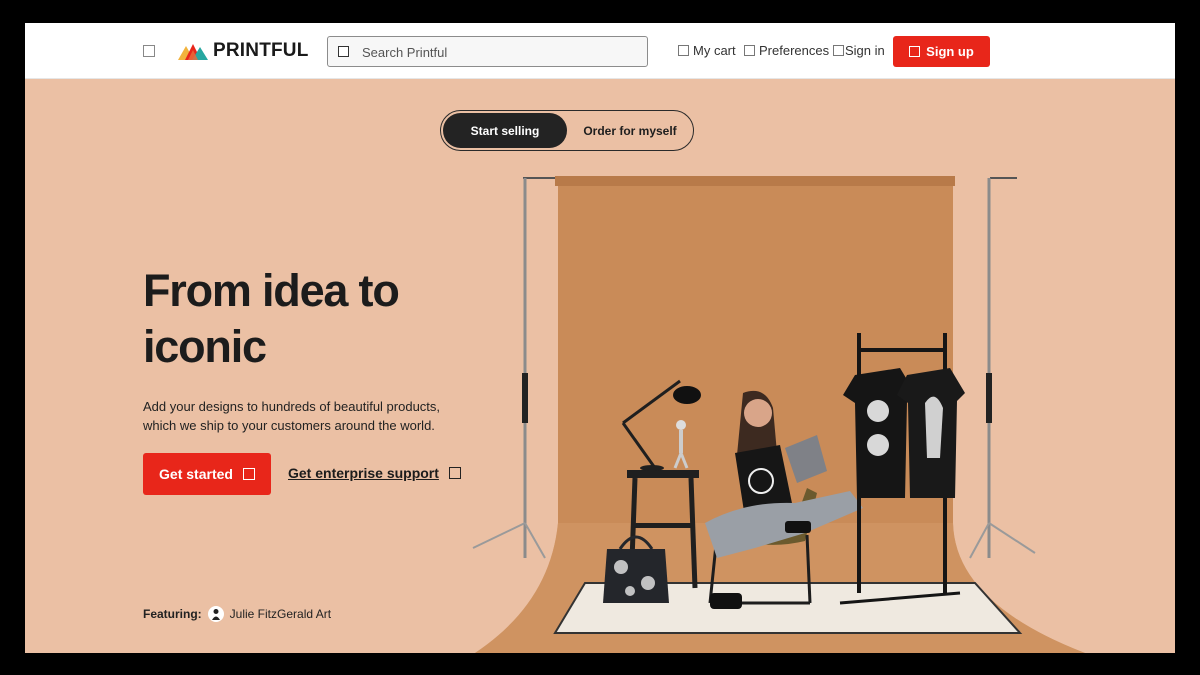 This screenshot has width=1200, height=675. Describe the element at coordinates (755, 181) in the screenshot. I see `backdrop-roll` at that location.